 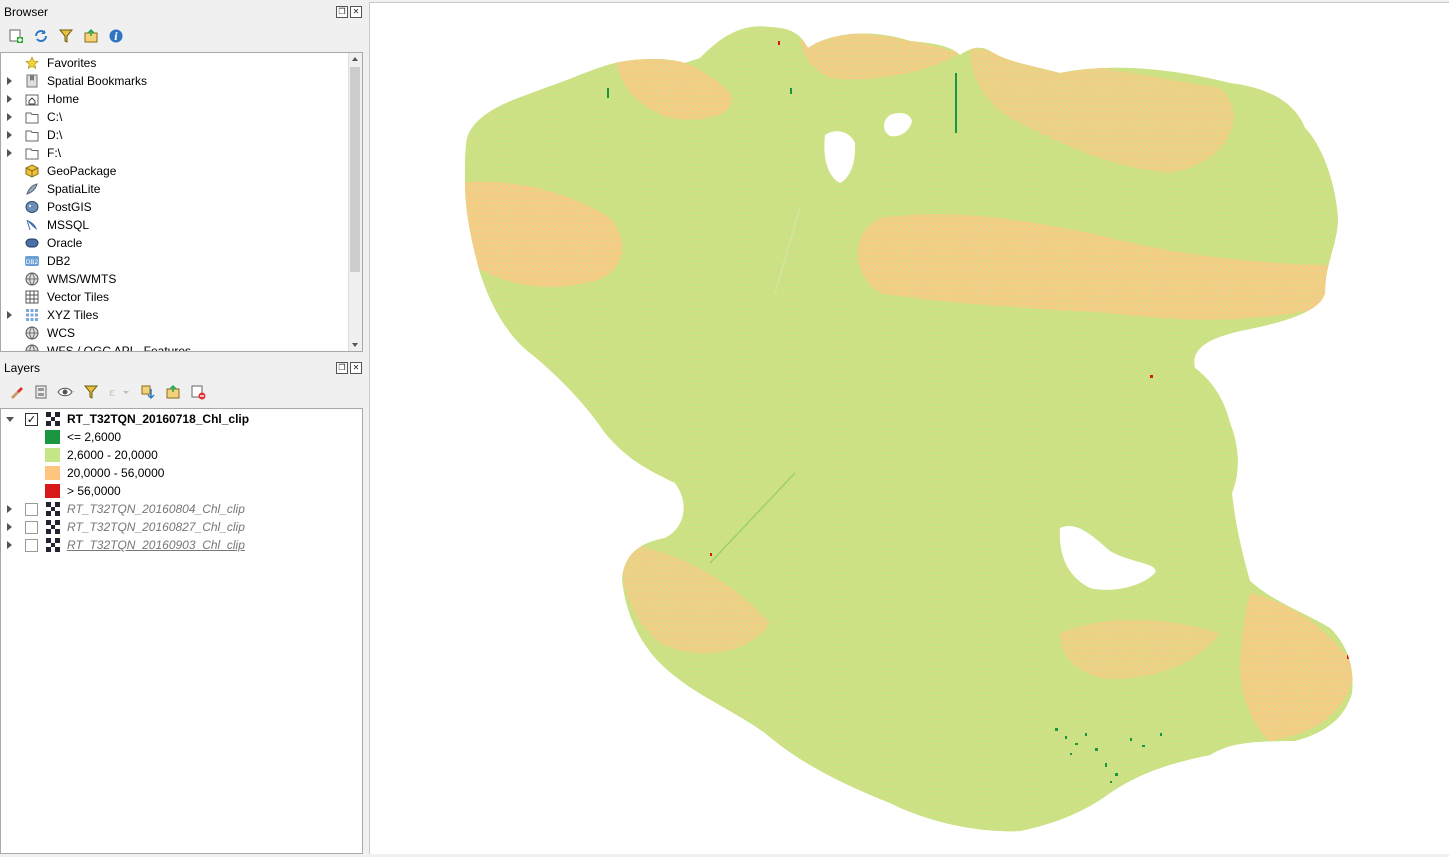 I want to click on legend-label: 20,0000 - 56,0000, so click(x=116, y=473).